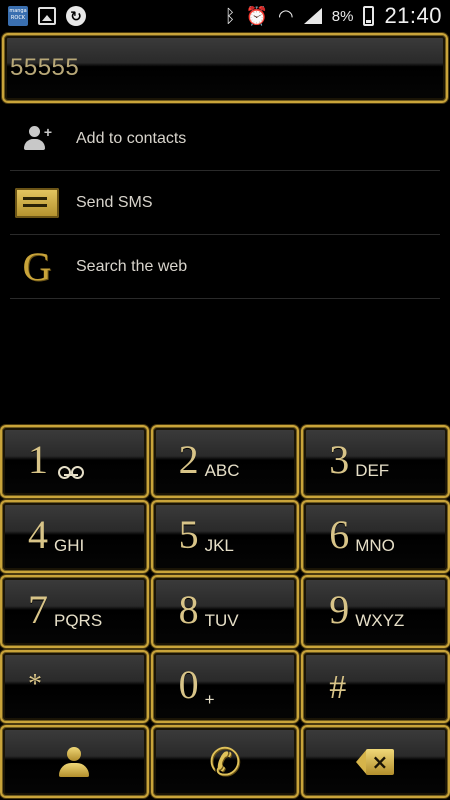 The height and width of the screenshot is (800, 450). I want to click on key-letters: WXYZ, so click(380, 620).